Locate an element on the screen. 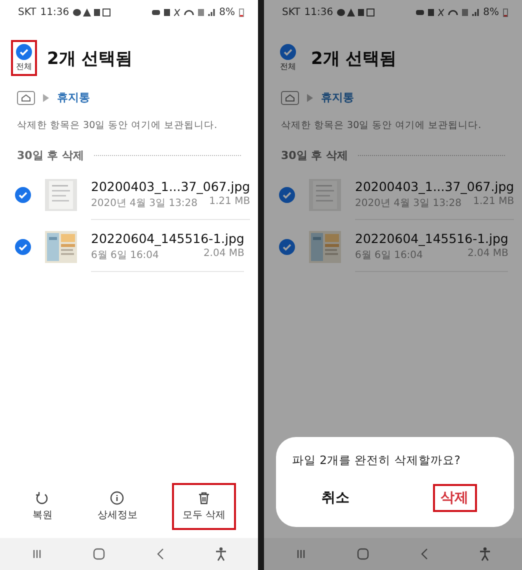 This screenshot has width=522, height=570. dialog-message: 파일 2개를 완전히 삭제할까요? is located at coordinates (376, 460).